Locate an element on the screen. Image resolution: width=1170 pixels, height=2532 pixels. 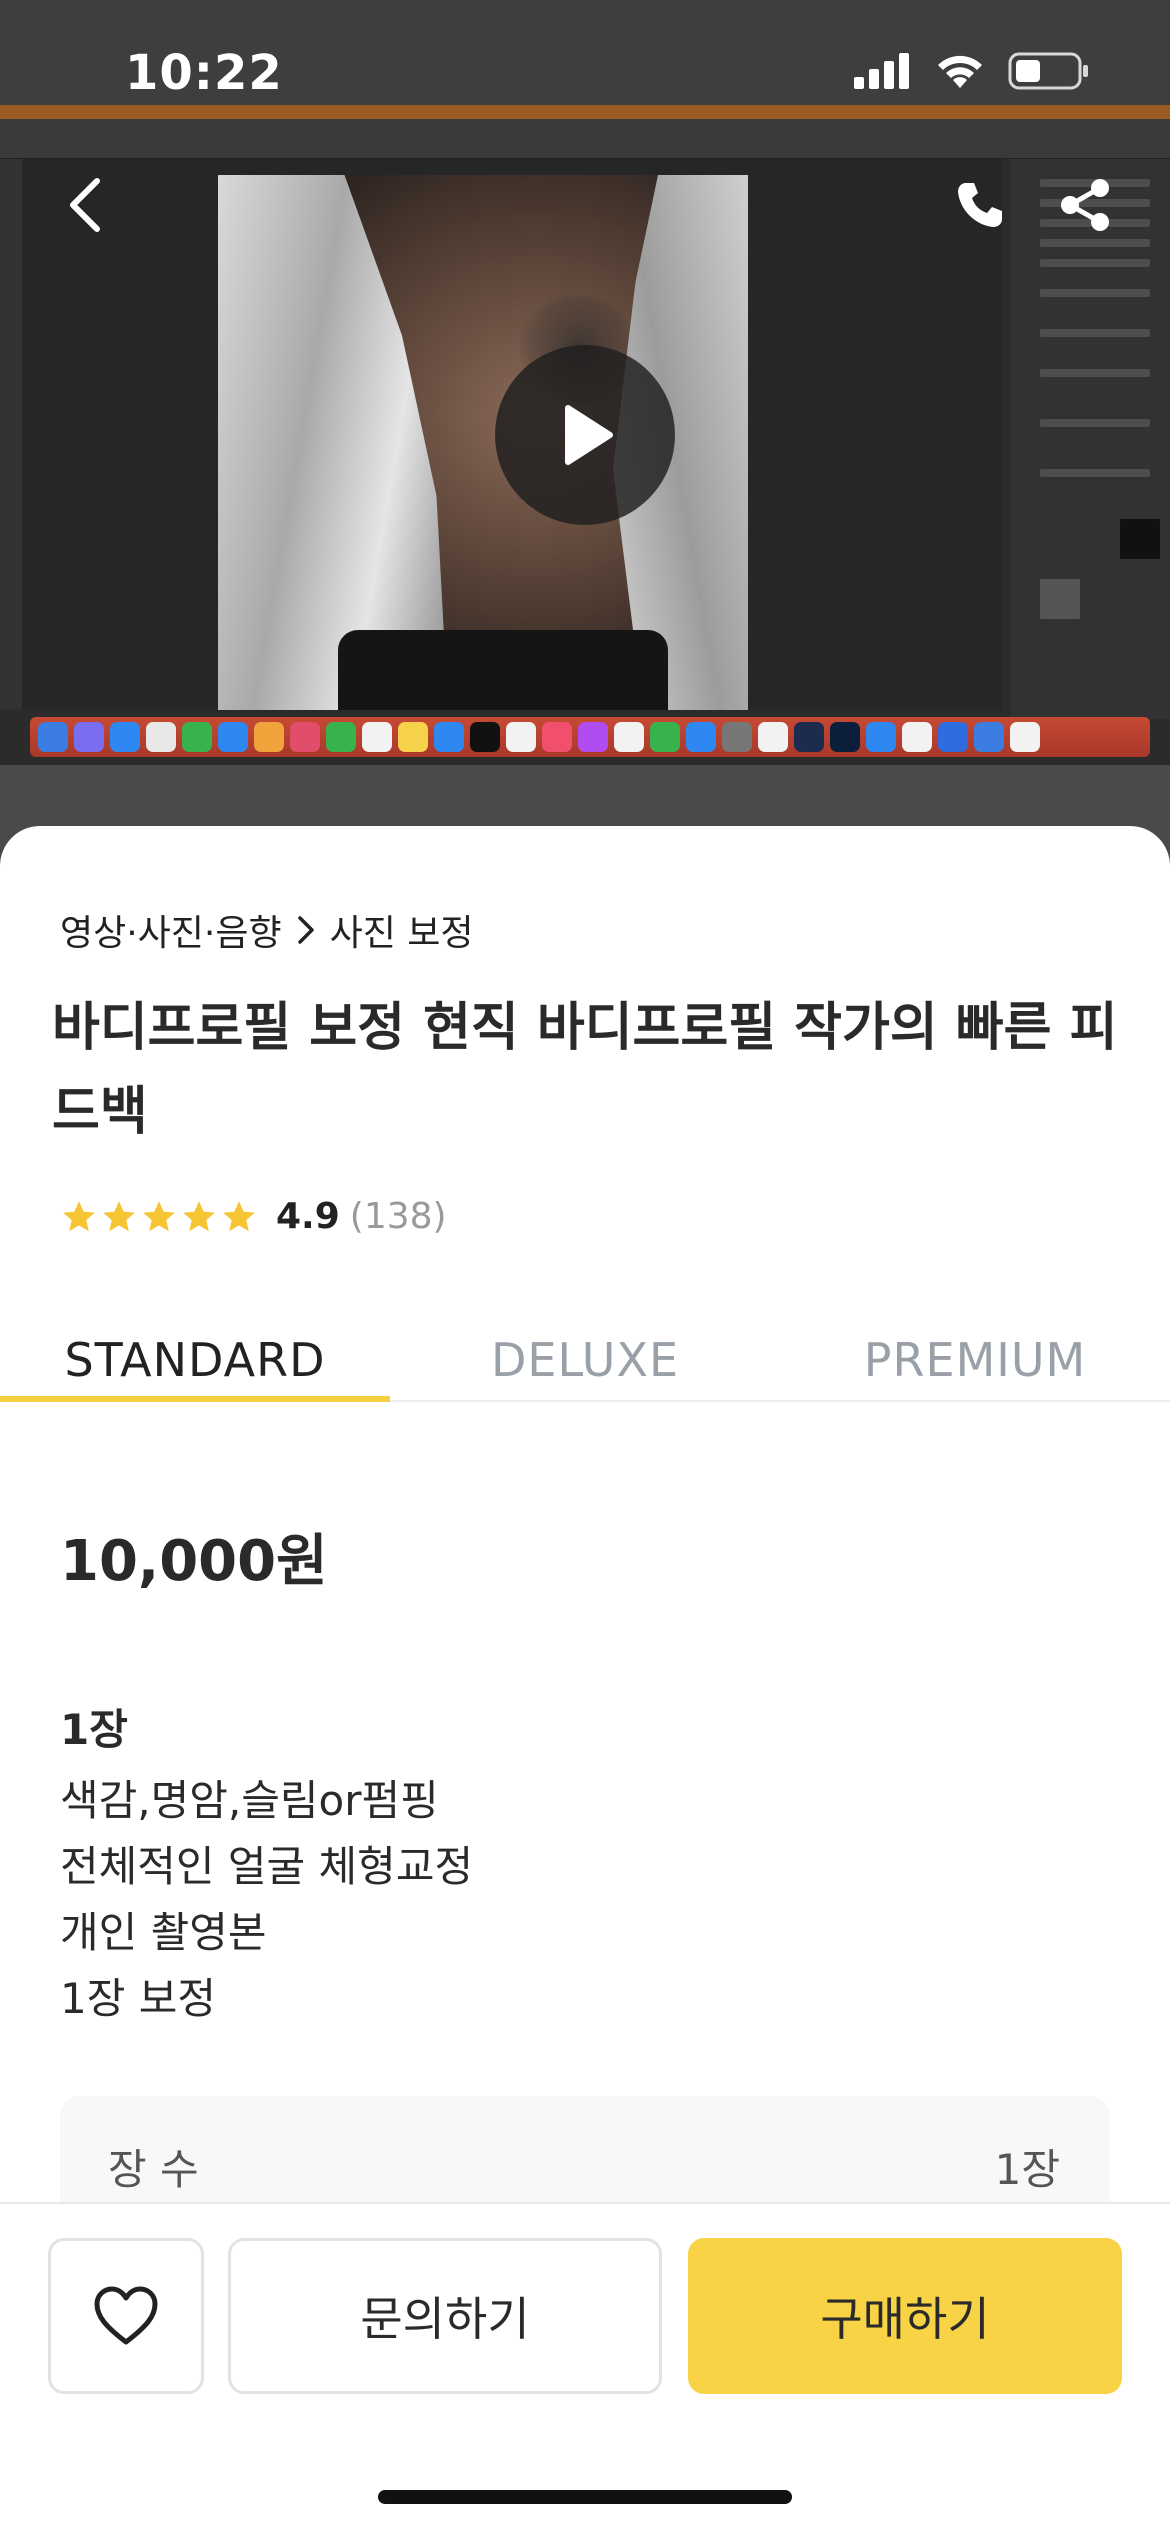
status-time: 10:22 is located at coordinates (204, 73).